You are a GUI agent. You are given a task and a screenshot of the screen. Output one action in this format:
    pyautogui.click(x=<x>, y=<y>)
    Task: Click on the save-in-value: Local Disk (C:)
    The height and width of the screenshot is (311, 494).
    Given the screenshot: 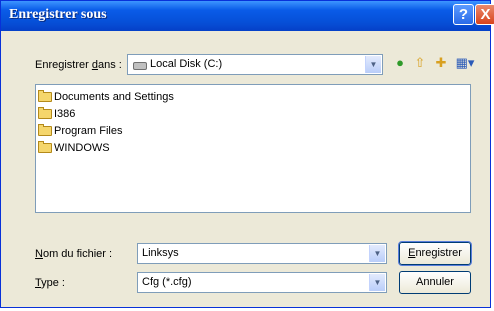 What is the action you would take?
    pyautogui.click(x=186, y=64)
    